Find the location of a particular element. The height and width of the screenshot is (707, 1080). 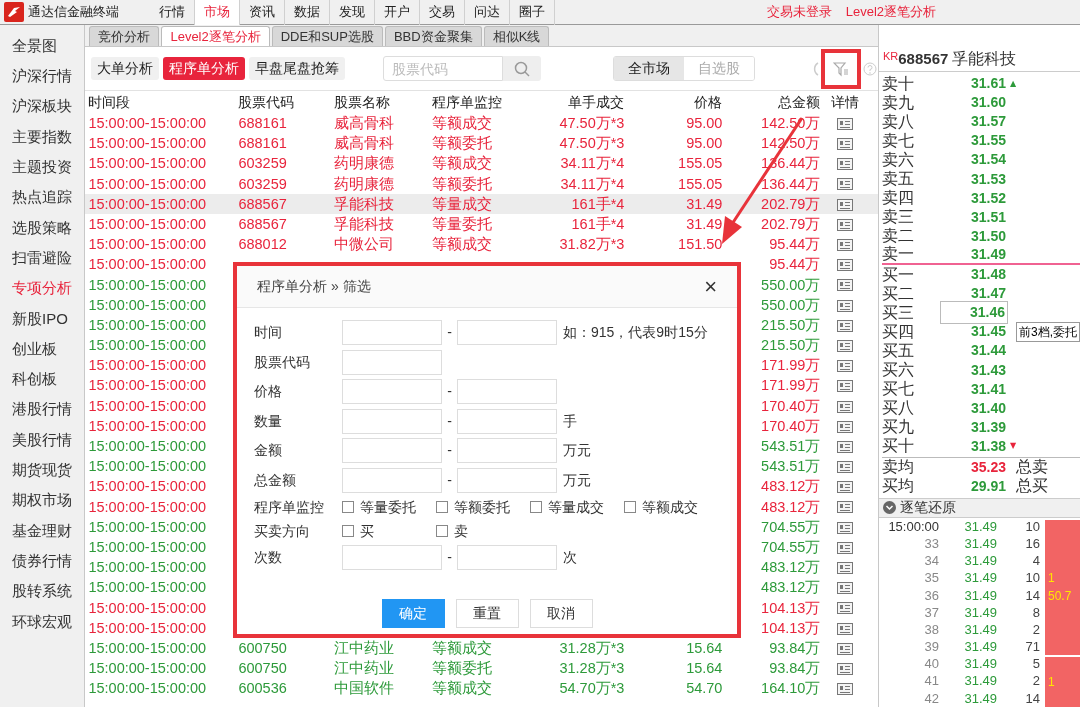

level-label: 卖九 is located at coordinates (898, 102).